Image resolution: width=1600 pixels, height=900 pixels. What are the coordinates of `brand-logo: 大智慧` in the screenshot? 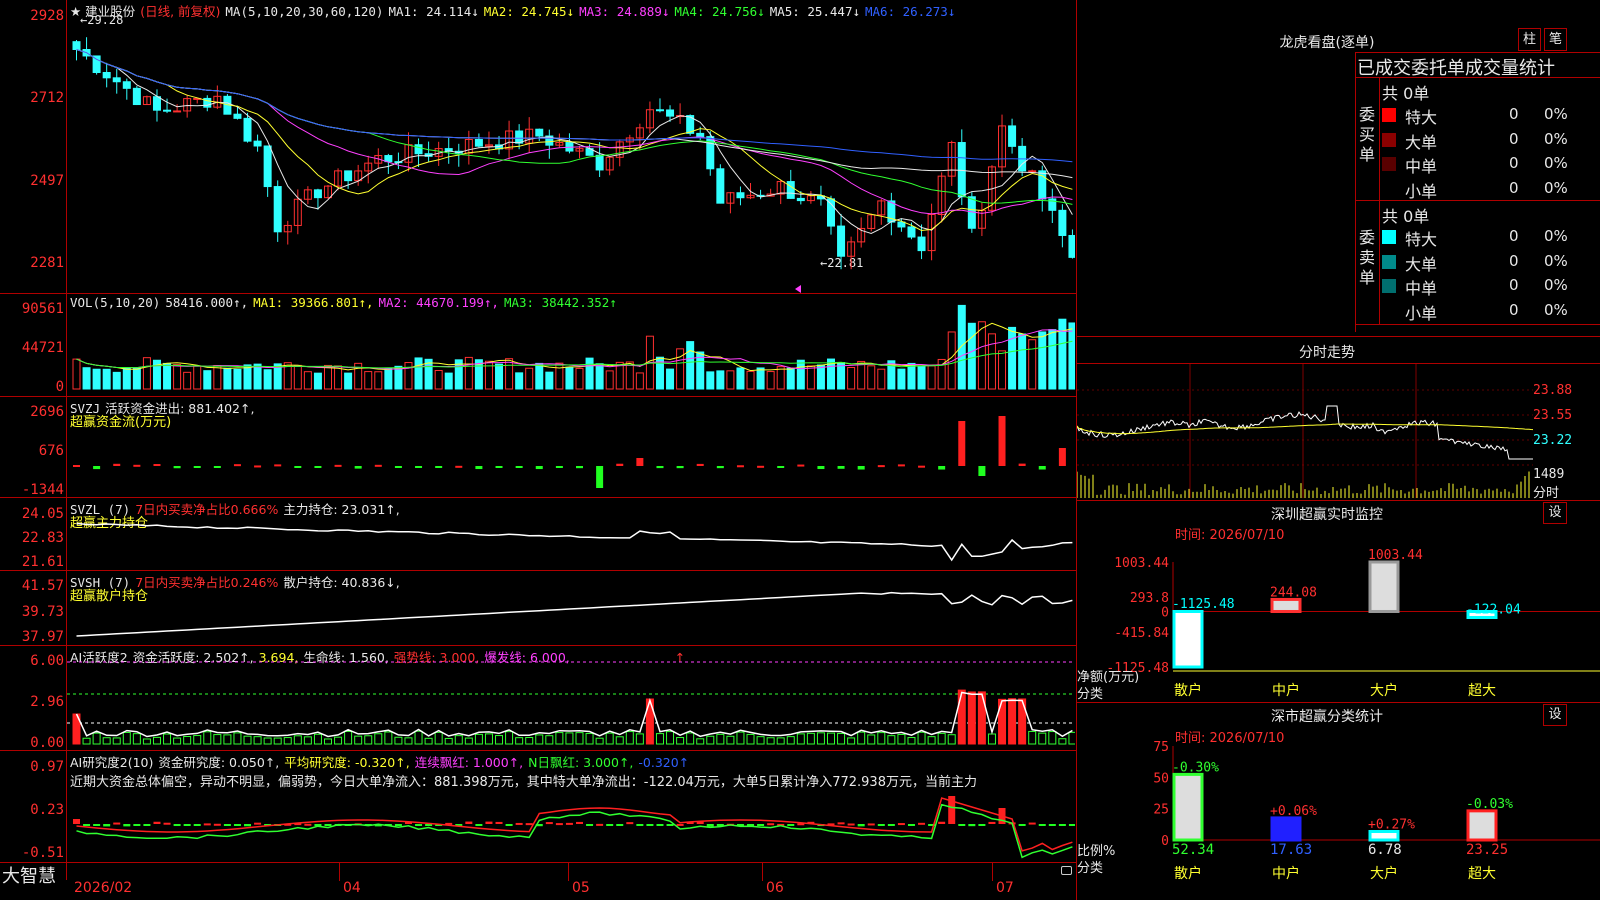 It's located at (29, 875).